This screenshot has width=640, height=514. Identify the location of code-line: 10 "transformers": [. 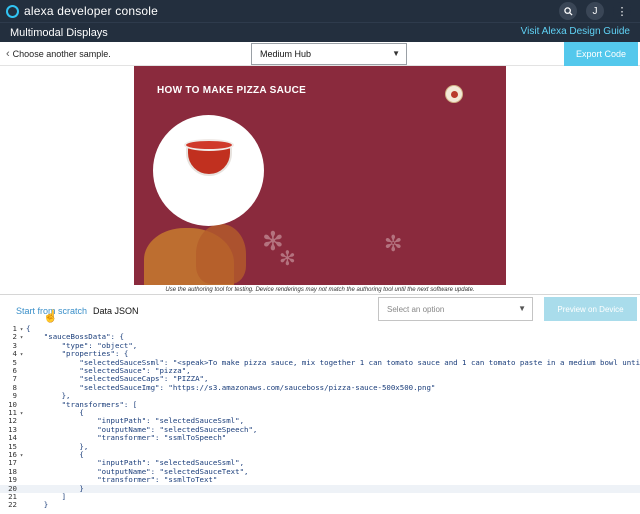
(320, 404).